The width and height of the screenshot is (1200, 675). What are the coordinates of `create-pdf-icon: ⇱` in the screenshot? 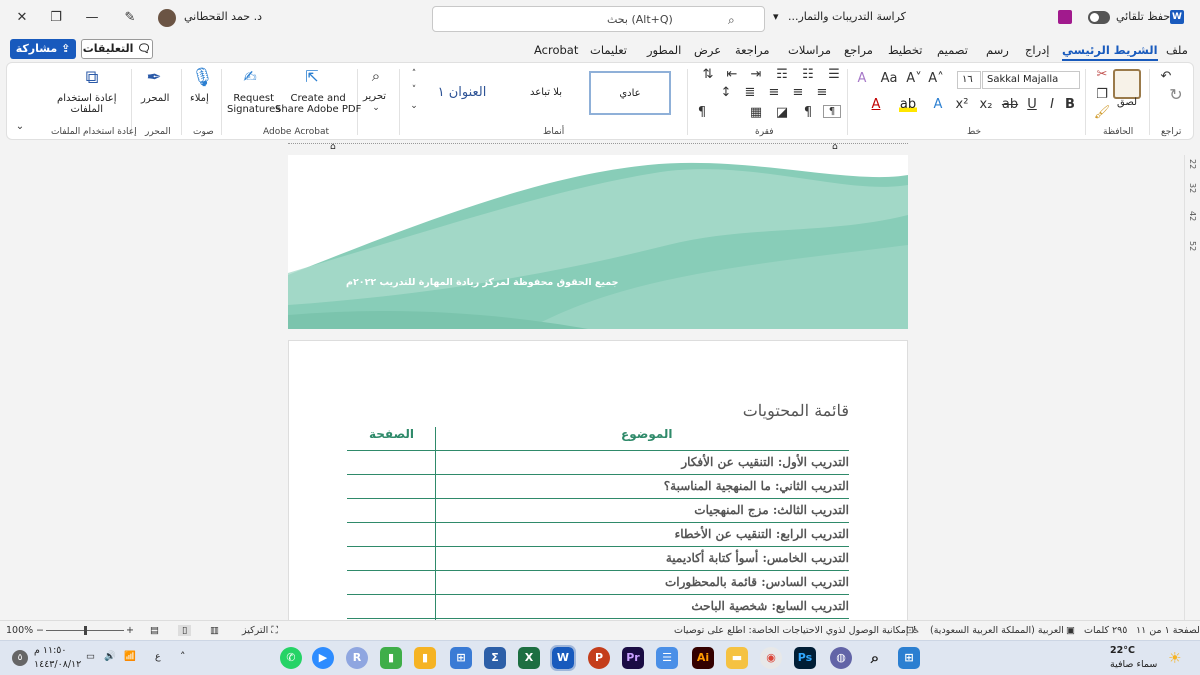 It's located at (312, 76).